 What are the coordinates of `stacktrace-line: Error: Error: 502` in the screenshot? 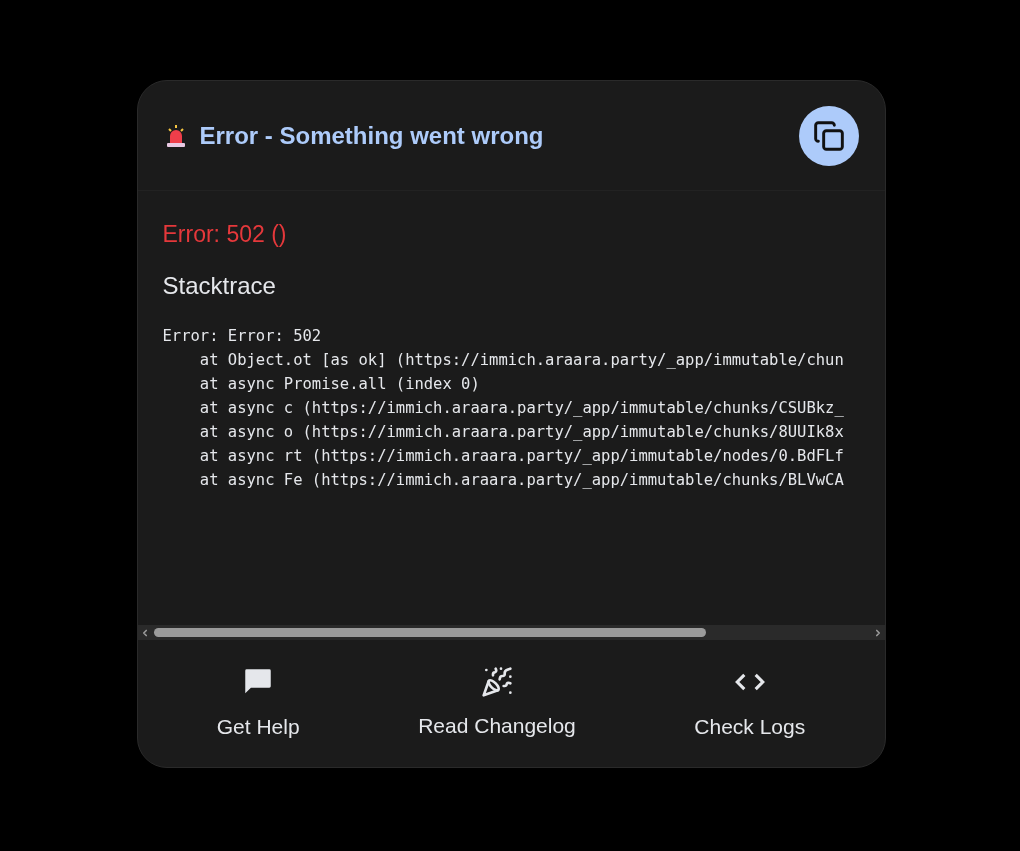 It's located at (242, 336).